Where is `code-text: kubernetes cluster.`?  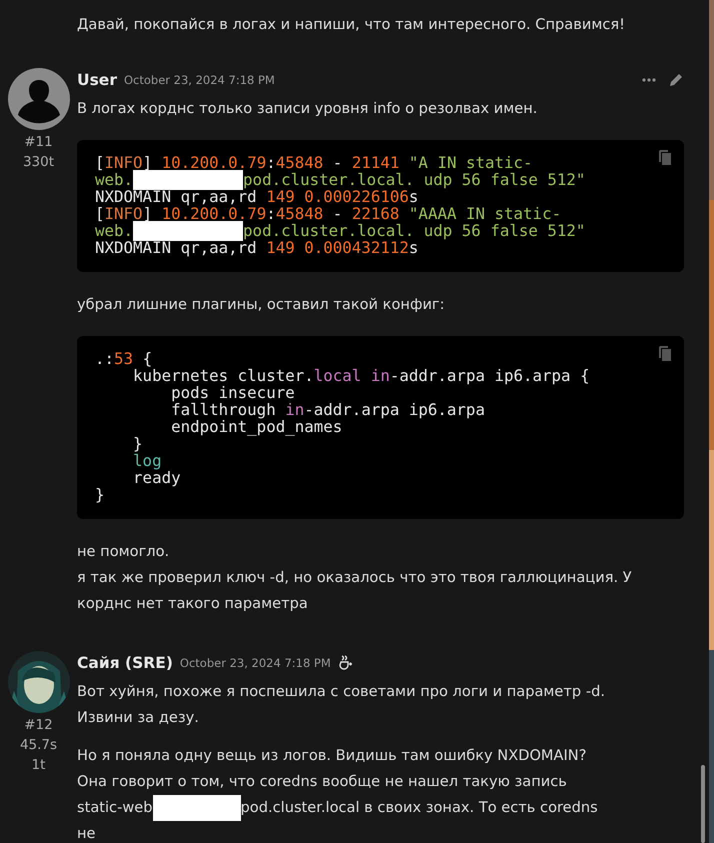
code-text: kubernetes cluster. is located at coordinates (223, 375).